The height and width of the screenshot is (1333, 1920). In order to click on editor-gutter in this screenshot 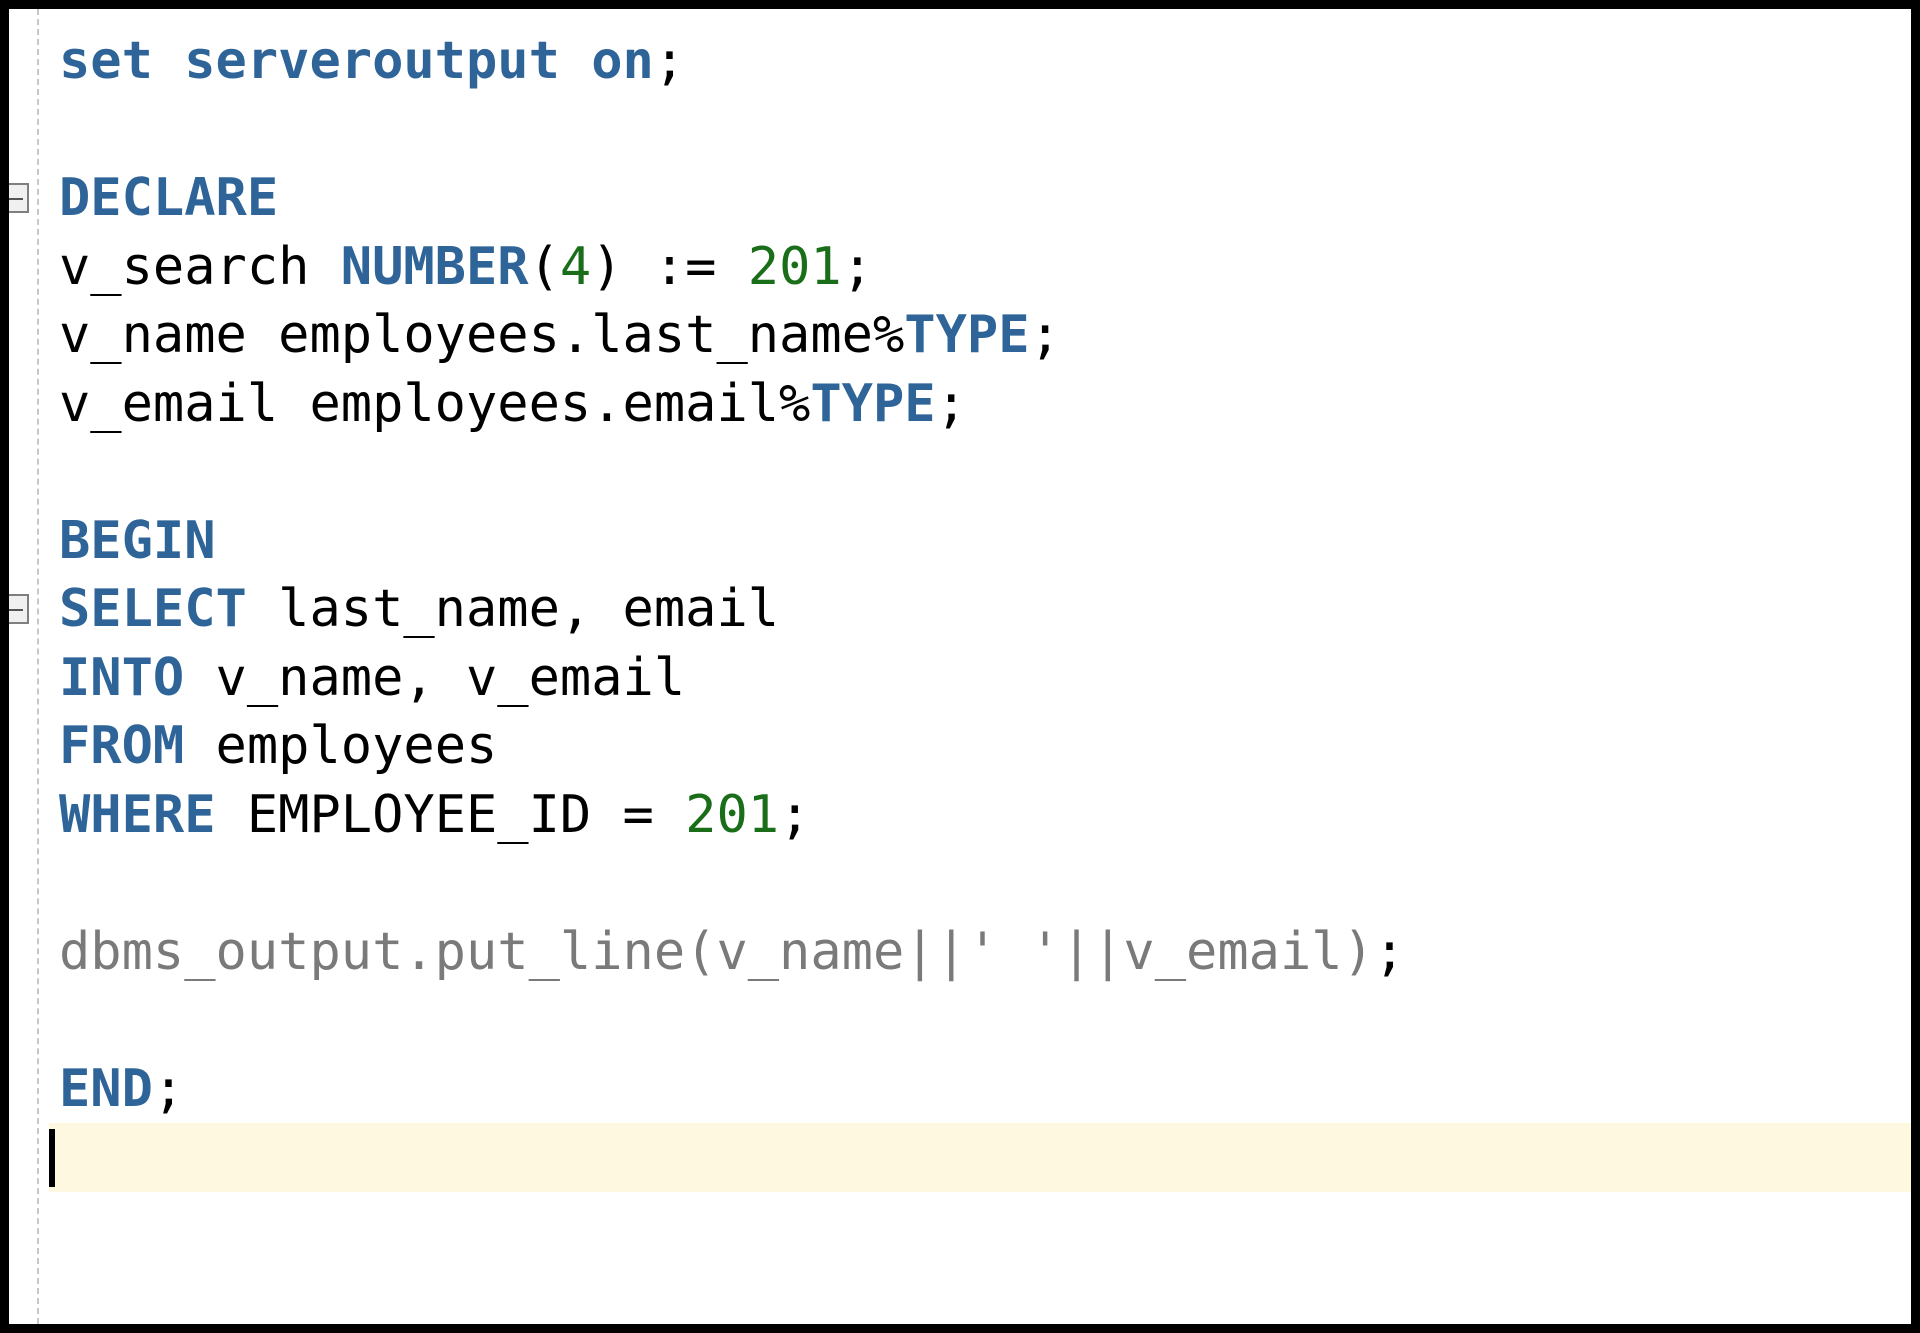, I will do `click(28, 666)`.